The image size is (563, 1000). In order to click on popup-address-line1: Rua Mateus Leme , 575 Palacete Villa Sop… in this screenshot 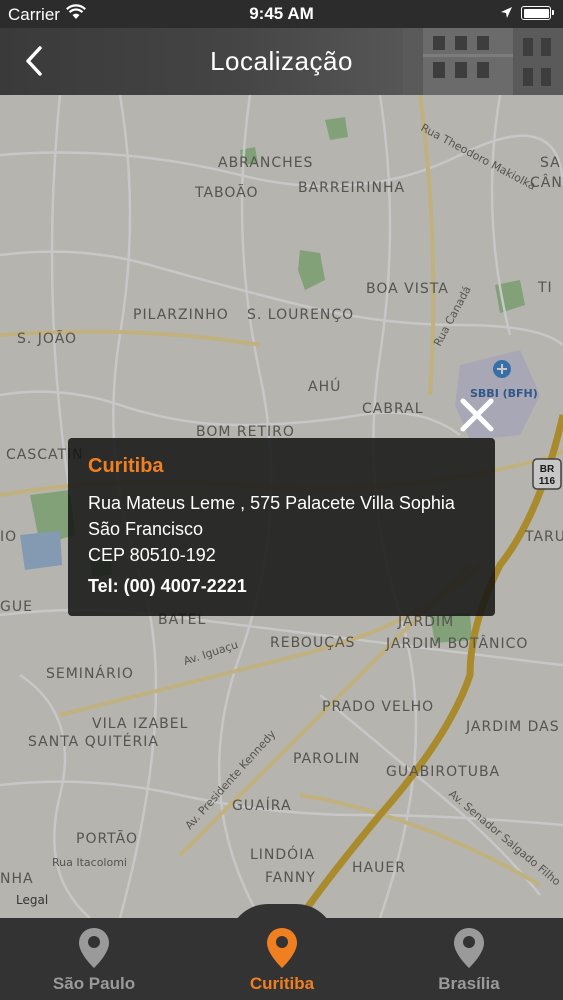, I will do `click(271, 503)`.